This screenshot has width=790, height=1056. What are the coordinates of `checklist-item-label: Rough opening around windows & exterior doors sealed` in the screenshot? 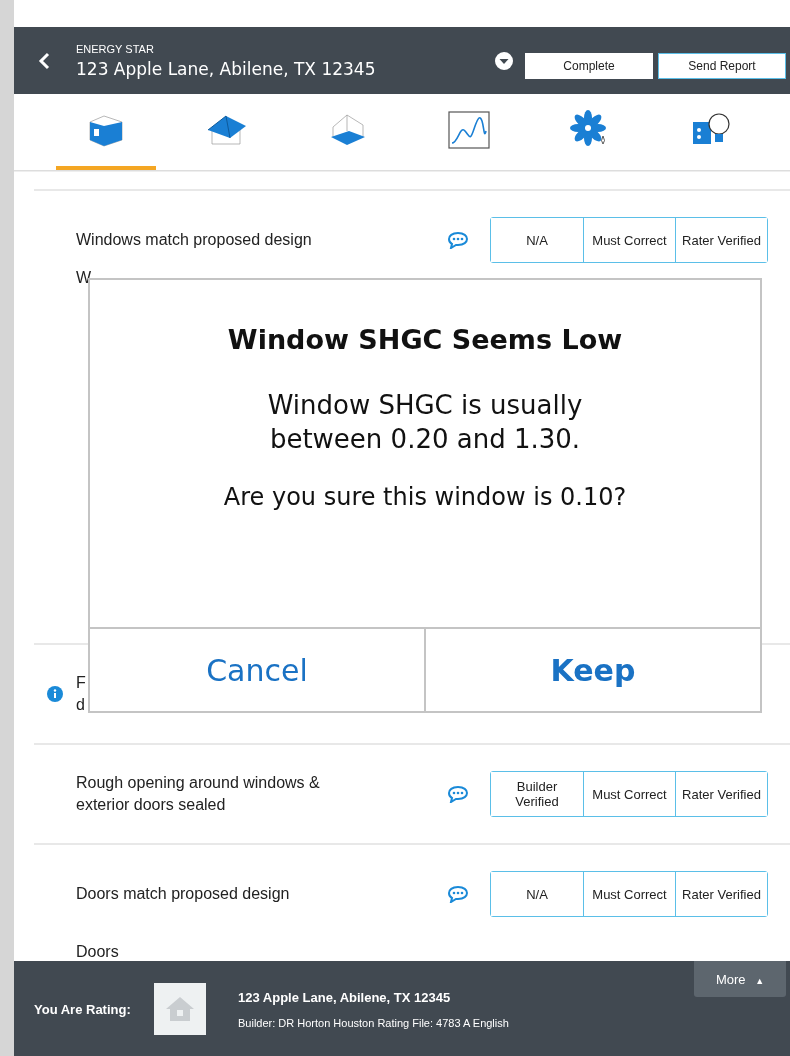 It's located at (198, 794).